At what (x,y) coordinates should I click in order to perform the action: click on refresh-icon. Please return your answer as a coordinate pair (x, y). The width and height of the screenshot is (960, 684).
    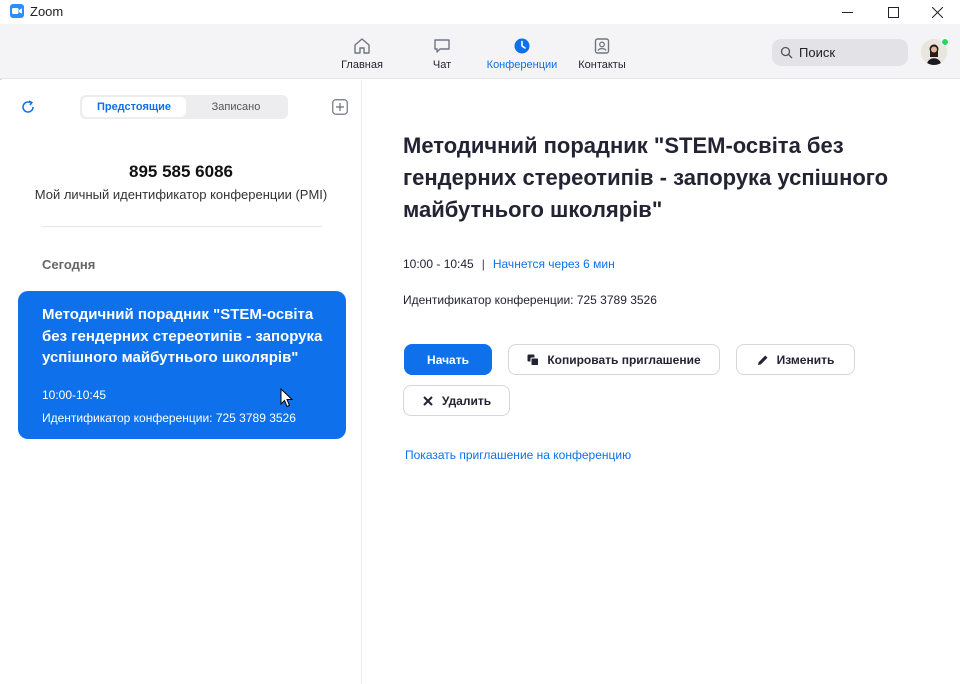
    Looking at the image, I should click on (28, 107).